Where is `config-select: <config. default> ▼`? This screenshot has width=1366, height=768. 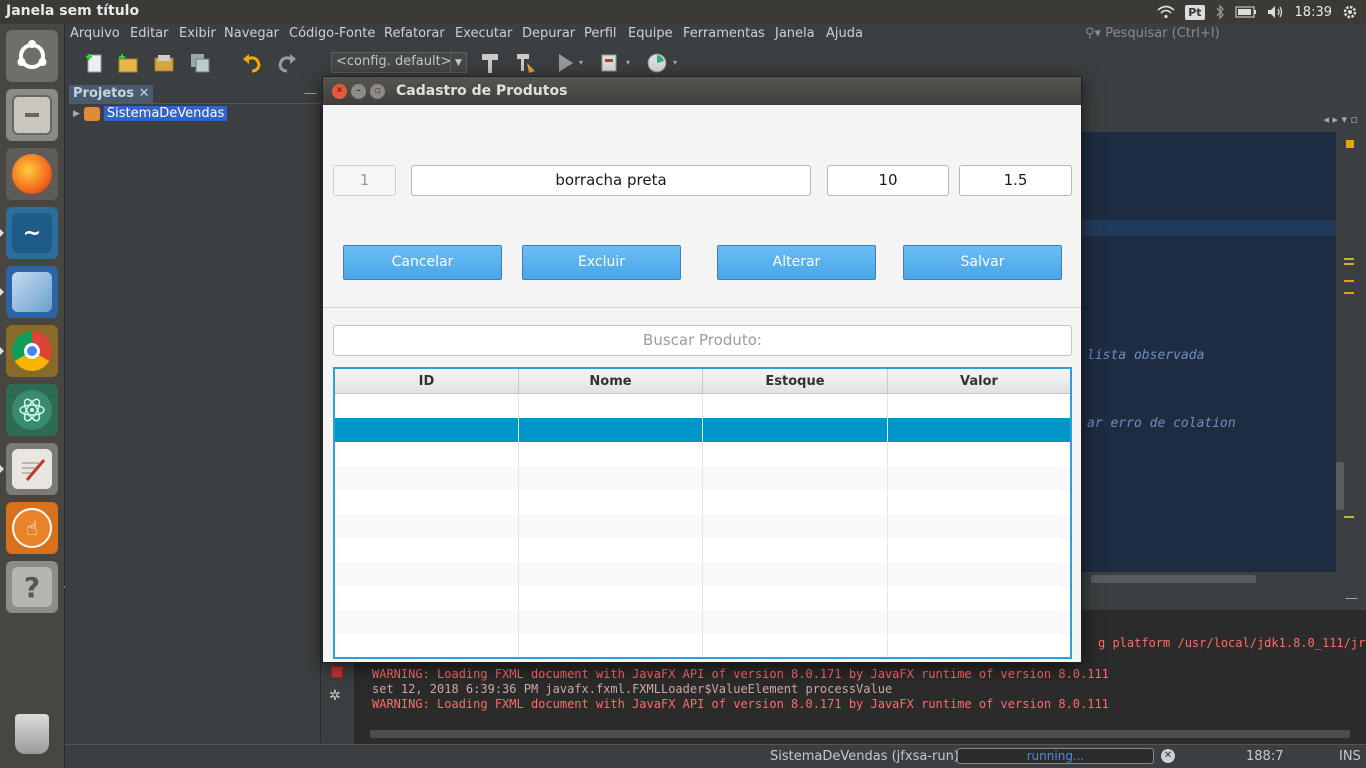
config-select: <config. default> ▼ is located at coordinates (399, 62).